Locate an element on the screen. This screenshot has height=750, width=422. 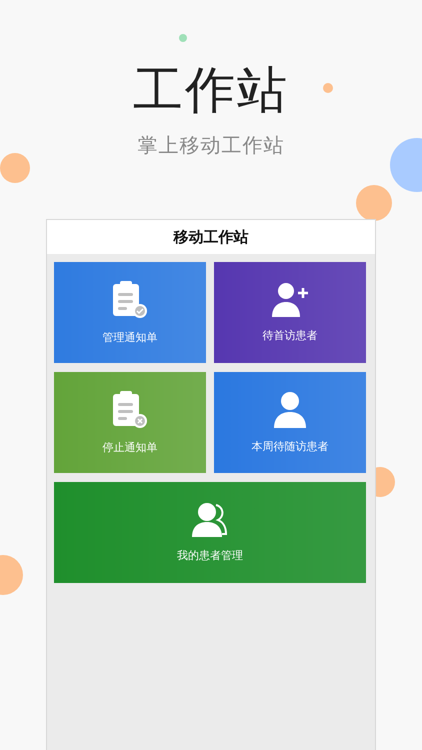
tile-label: 我的患者管理 is located at coordinates (210, 555).